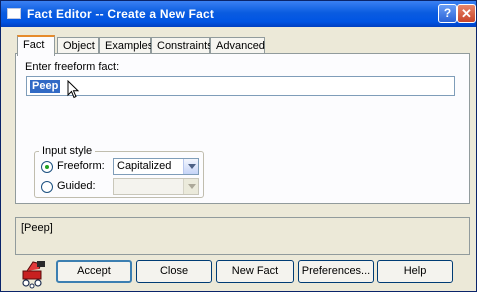 Image resolution: width=477 pixels, height=292 pixels. Describe the element at coordinates (242, 236) in the screenshot. I see `fact-output-area: [Peep]` at that location.